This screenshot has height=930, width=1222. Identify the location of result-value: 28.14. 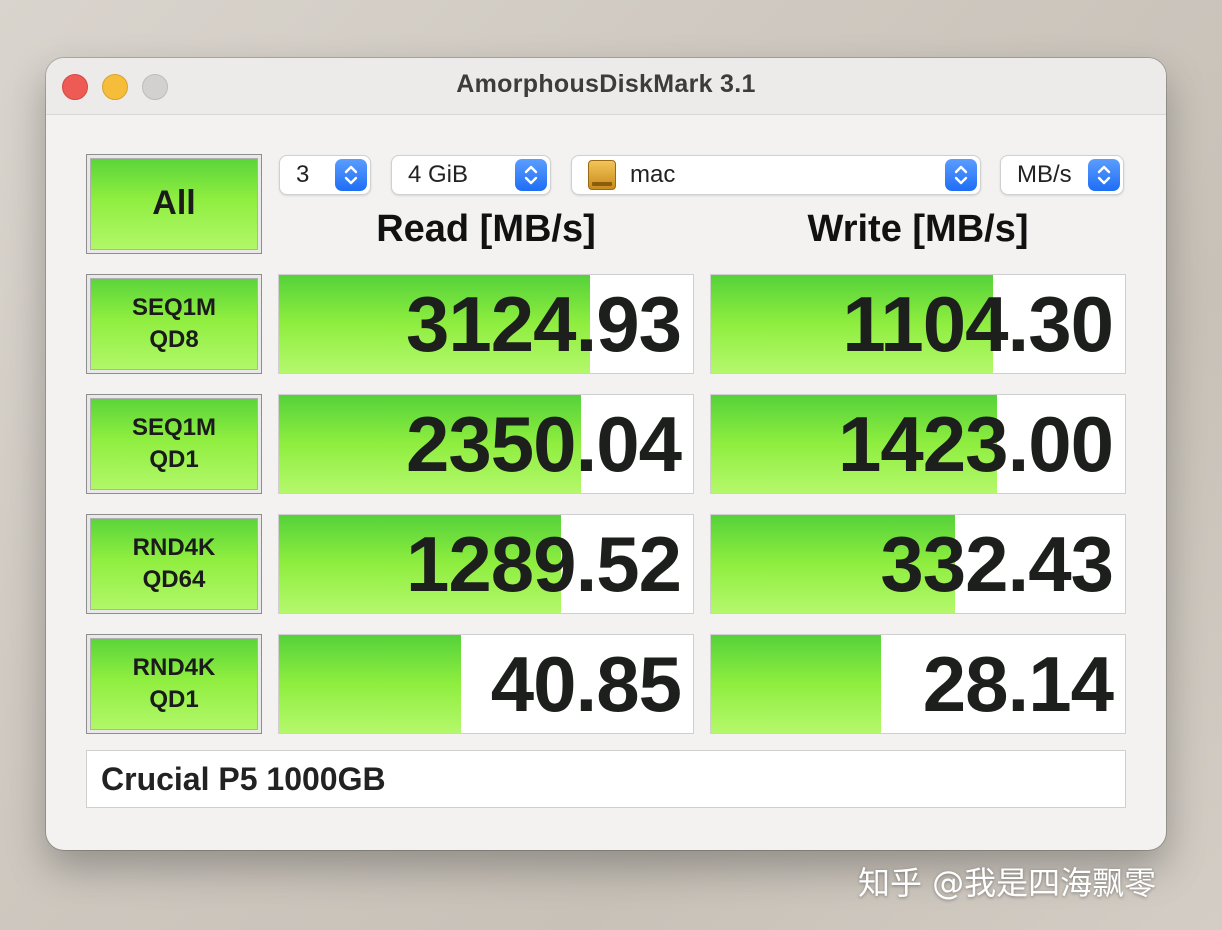
(1018, 683).